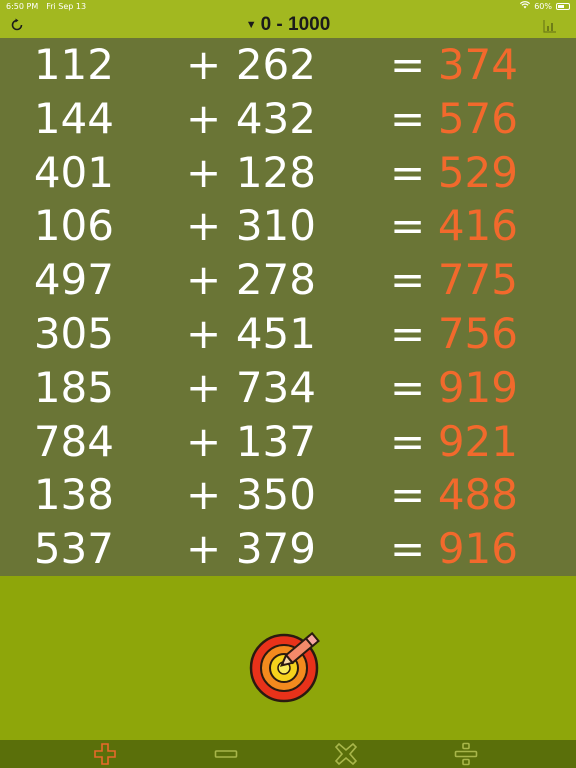 The image size is (576, 768). Describe the element at coordinates (251, 25) in the screenshot. I see `caret-down-icon: ▼` at that location.